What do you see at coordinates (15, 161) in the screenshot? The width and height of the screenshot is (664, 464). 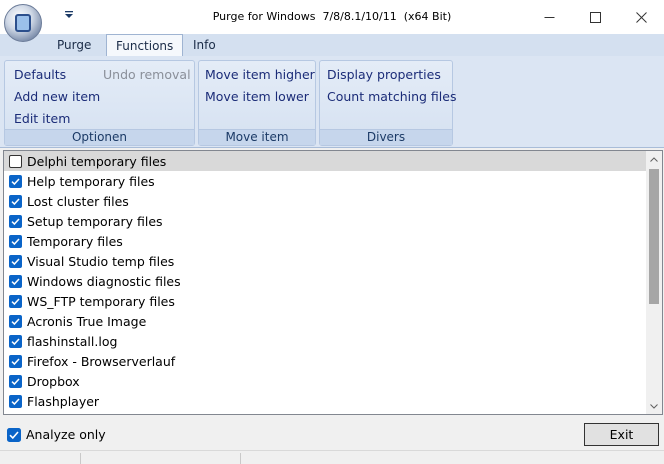 I see `unchecked-checkbox` at bounding box center [15, 161].